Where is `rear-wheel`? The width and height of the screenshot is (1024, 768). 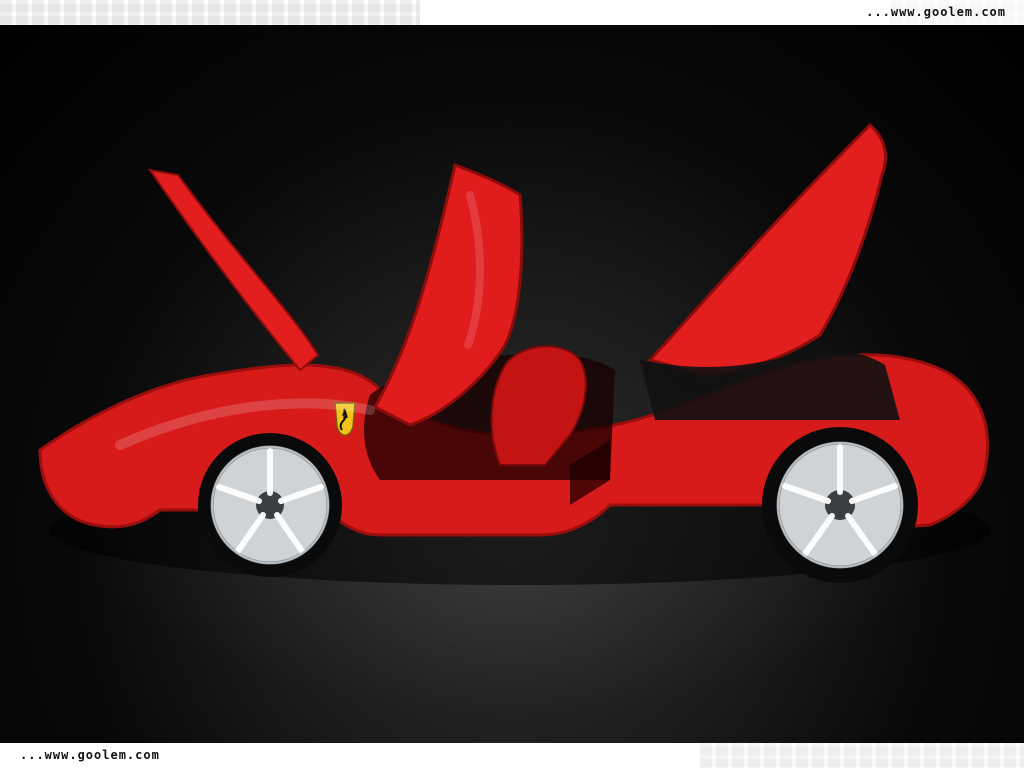
rear-wheel is located at coordinates (840, 505).